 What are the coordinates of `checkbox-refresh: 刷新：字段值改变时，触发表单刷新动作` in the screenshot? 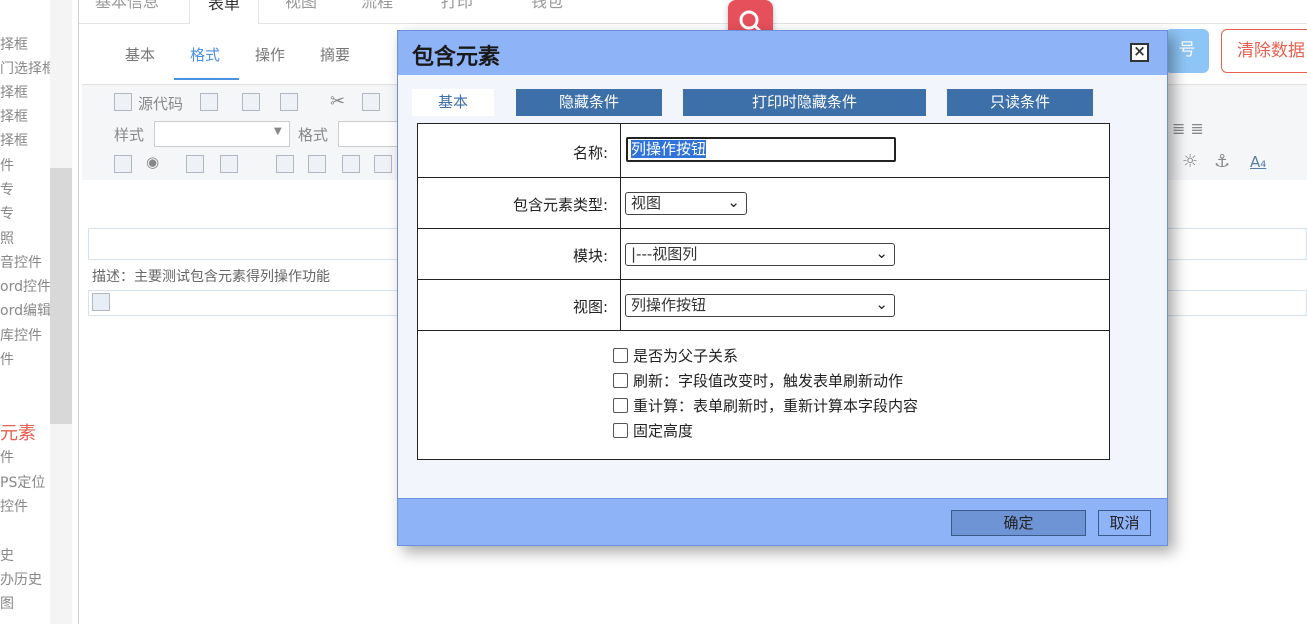 It's located at (758, 380).